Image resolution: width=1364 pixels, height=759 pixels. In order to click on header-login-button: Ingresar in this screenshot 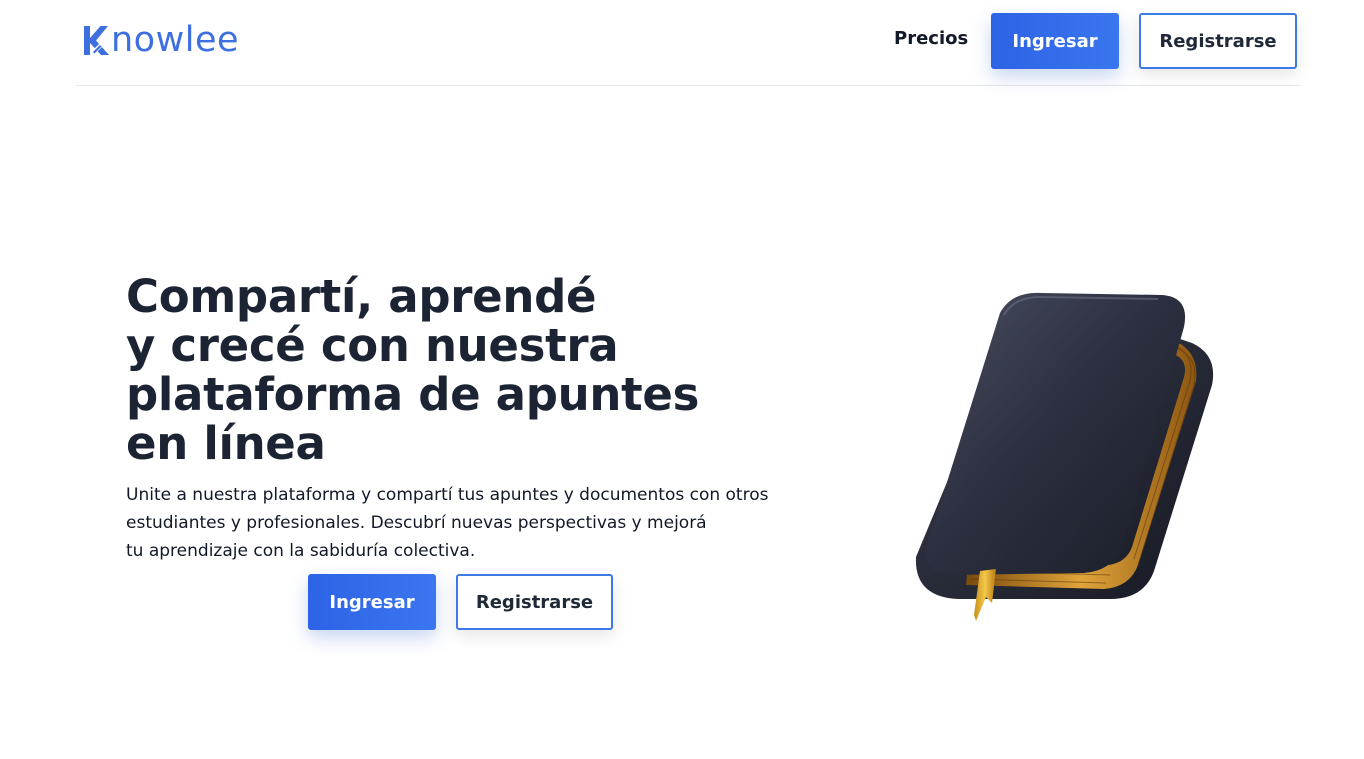, I will do `click(1055, 41)`.